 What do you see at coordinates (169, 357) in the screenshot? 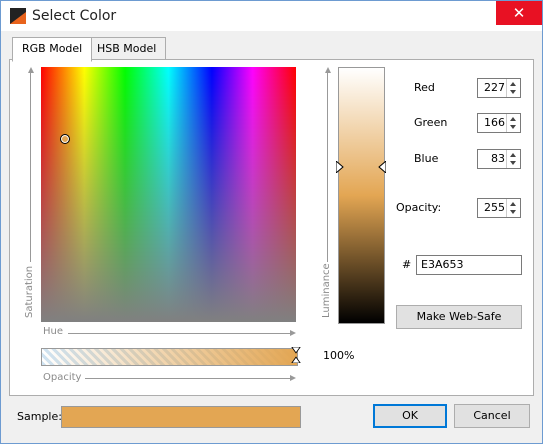
I see `opacity-slider` at bounding box center [169, 357].